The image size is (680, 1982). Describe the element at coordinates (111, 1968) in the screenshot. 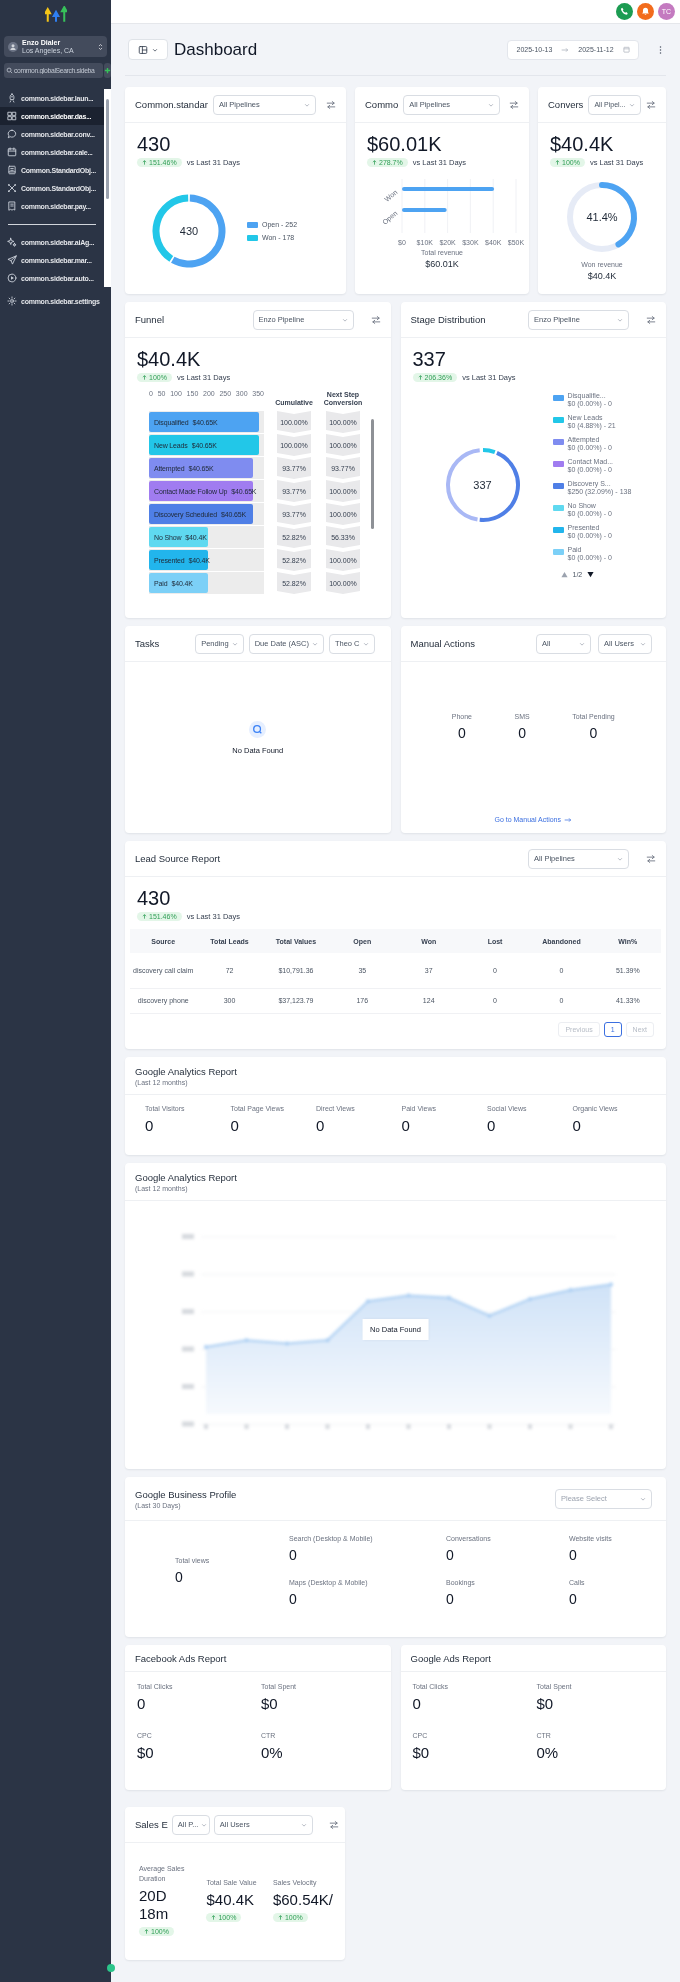

I see `chat-widget-icon` at that location.